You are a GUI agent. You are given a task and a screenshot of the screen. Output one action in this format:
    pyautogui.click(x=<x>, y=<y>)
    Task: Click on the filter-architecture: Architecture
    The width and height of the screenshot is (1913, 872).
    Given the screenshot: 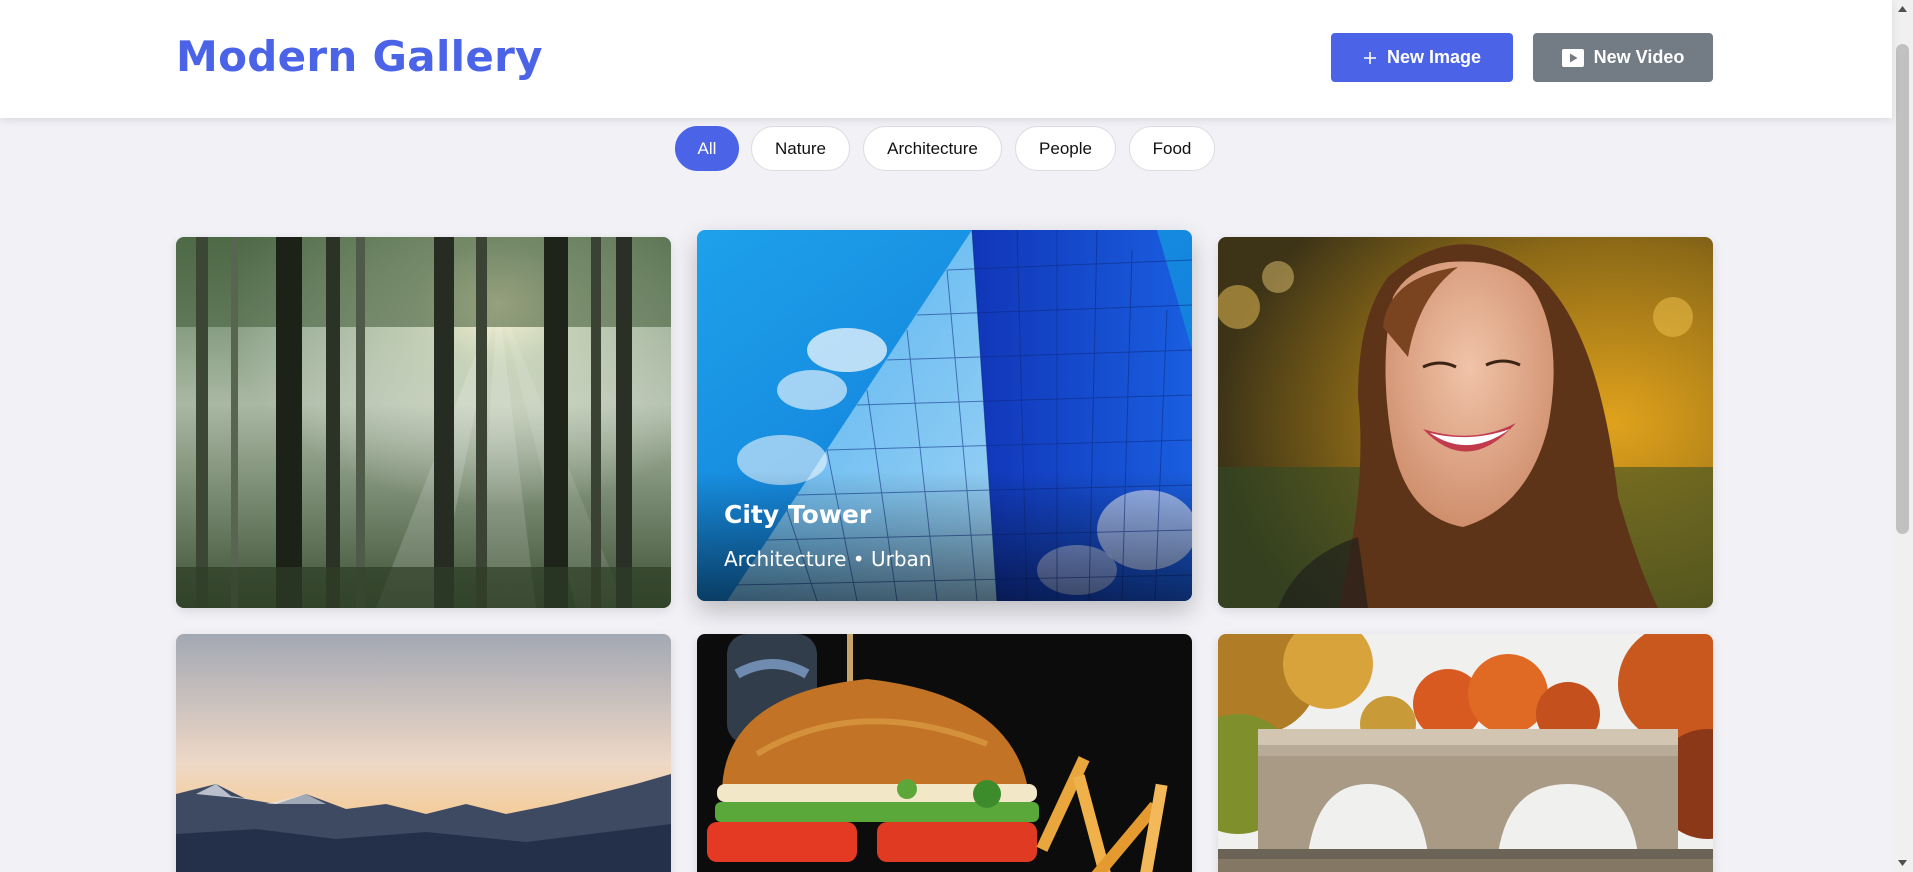 What is the action you would take?
    pyautogui.click(x=932, y=148)
    